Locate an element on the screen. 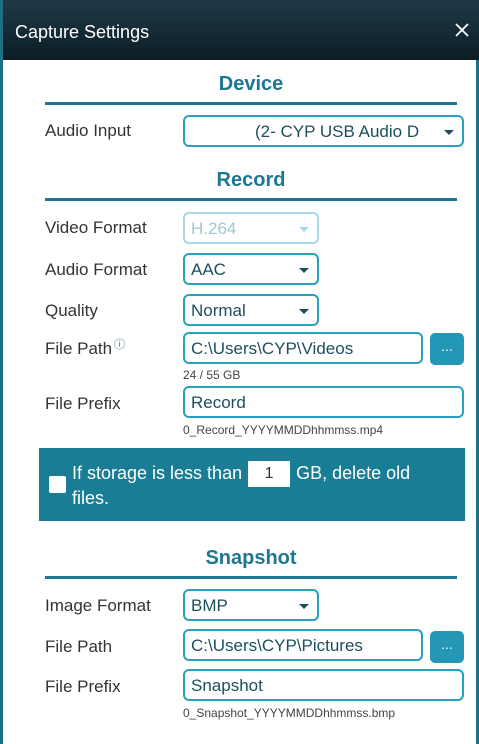 This screenshot has height=744, width=479. image-format-value: BMP is located at coordinates (209, 605).